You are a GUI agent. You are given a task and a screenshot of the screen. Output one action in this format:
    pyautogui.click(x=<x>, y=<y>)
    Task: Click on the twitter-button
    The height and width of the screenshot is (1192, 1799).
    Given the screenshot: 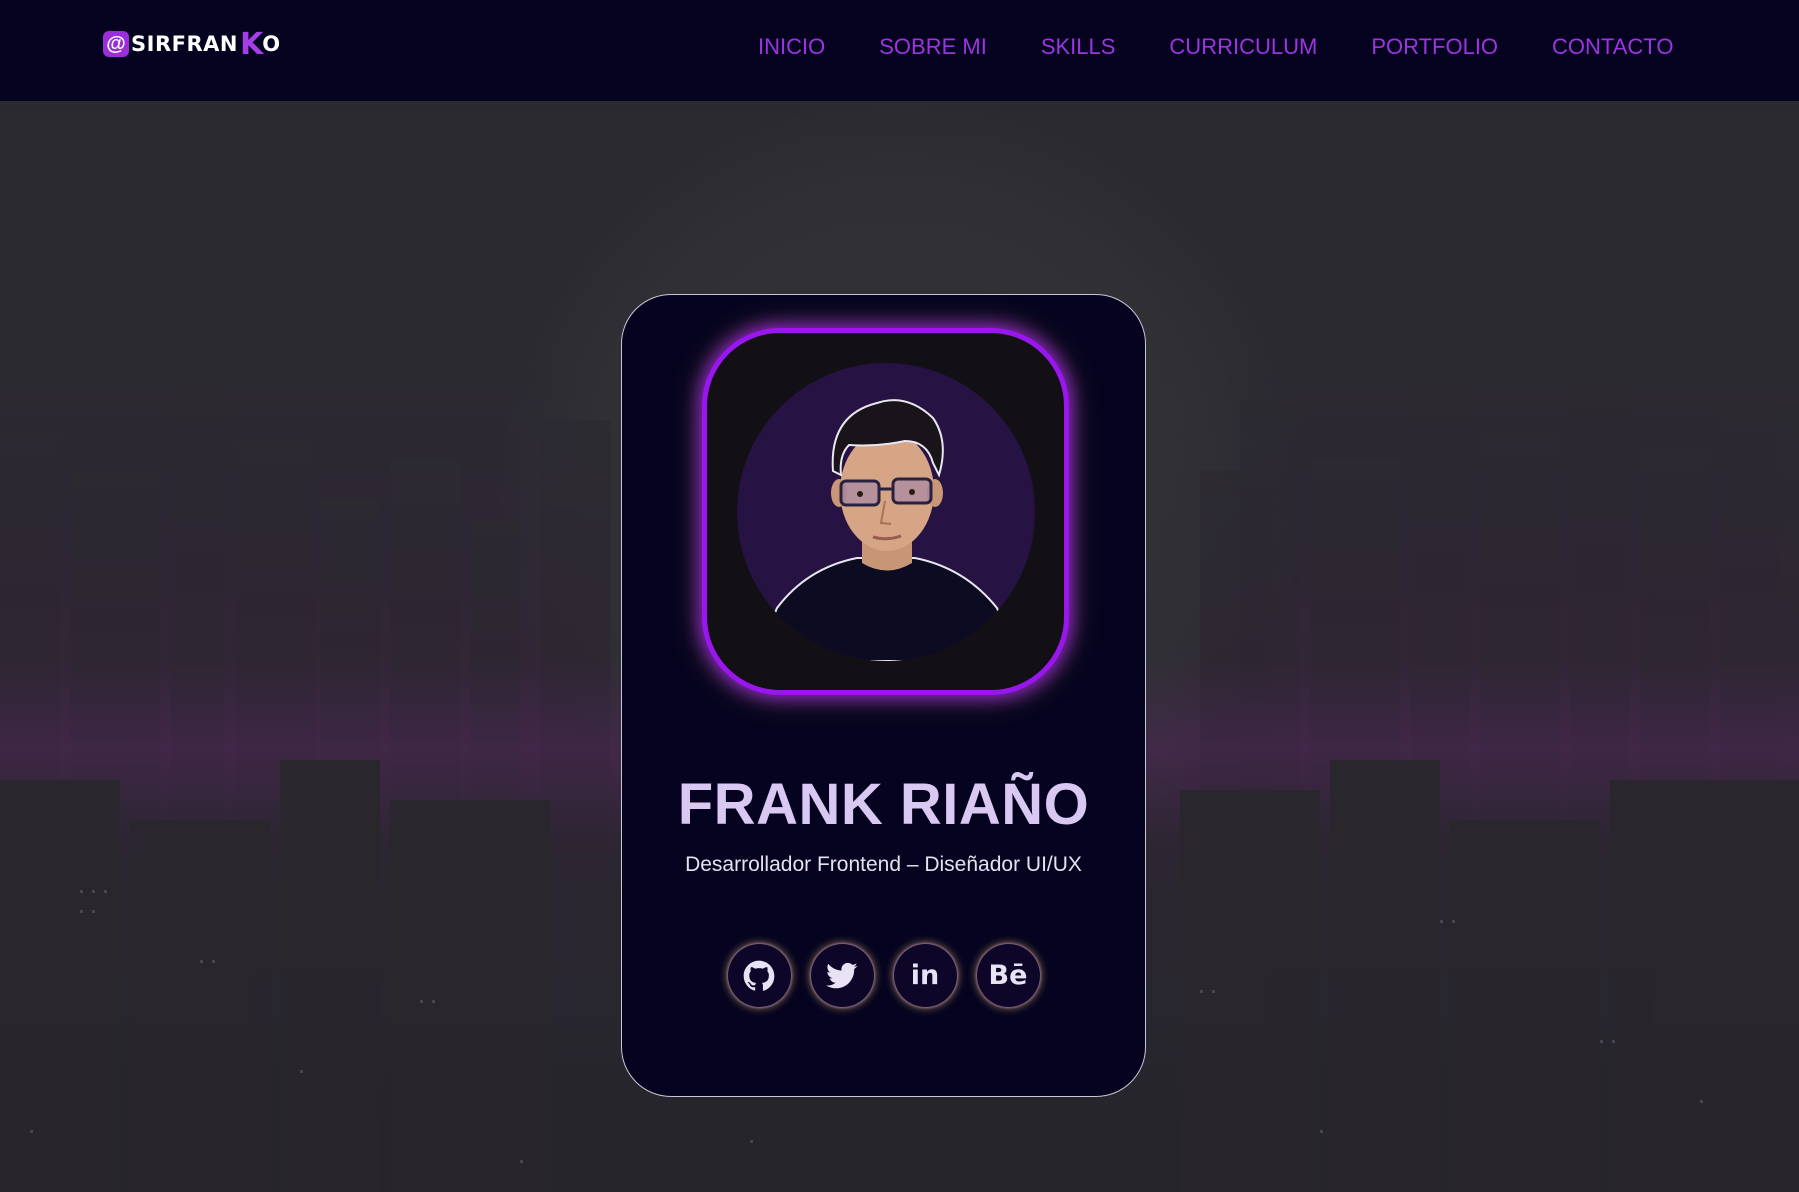 What is the action you would take?
    pyautogui.click(x=842, y=975)
    